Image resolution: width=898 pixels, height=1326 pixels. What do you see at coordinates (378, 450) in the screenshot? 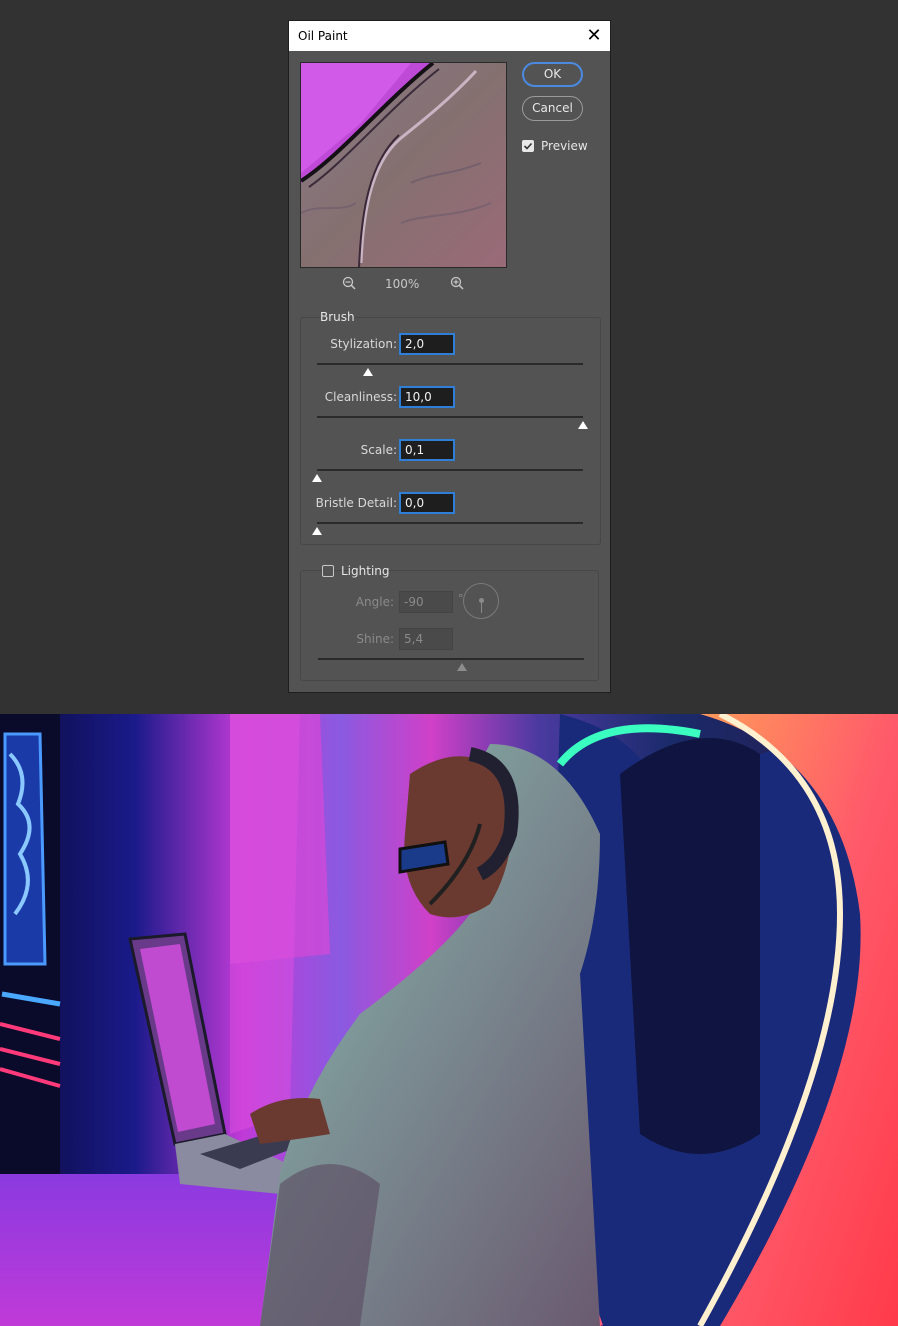
I see `scale-label: Scale:` at bounding box center [378, 450].